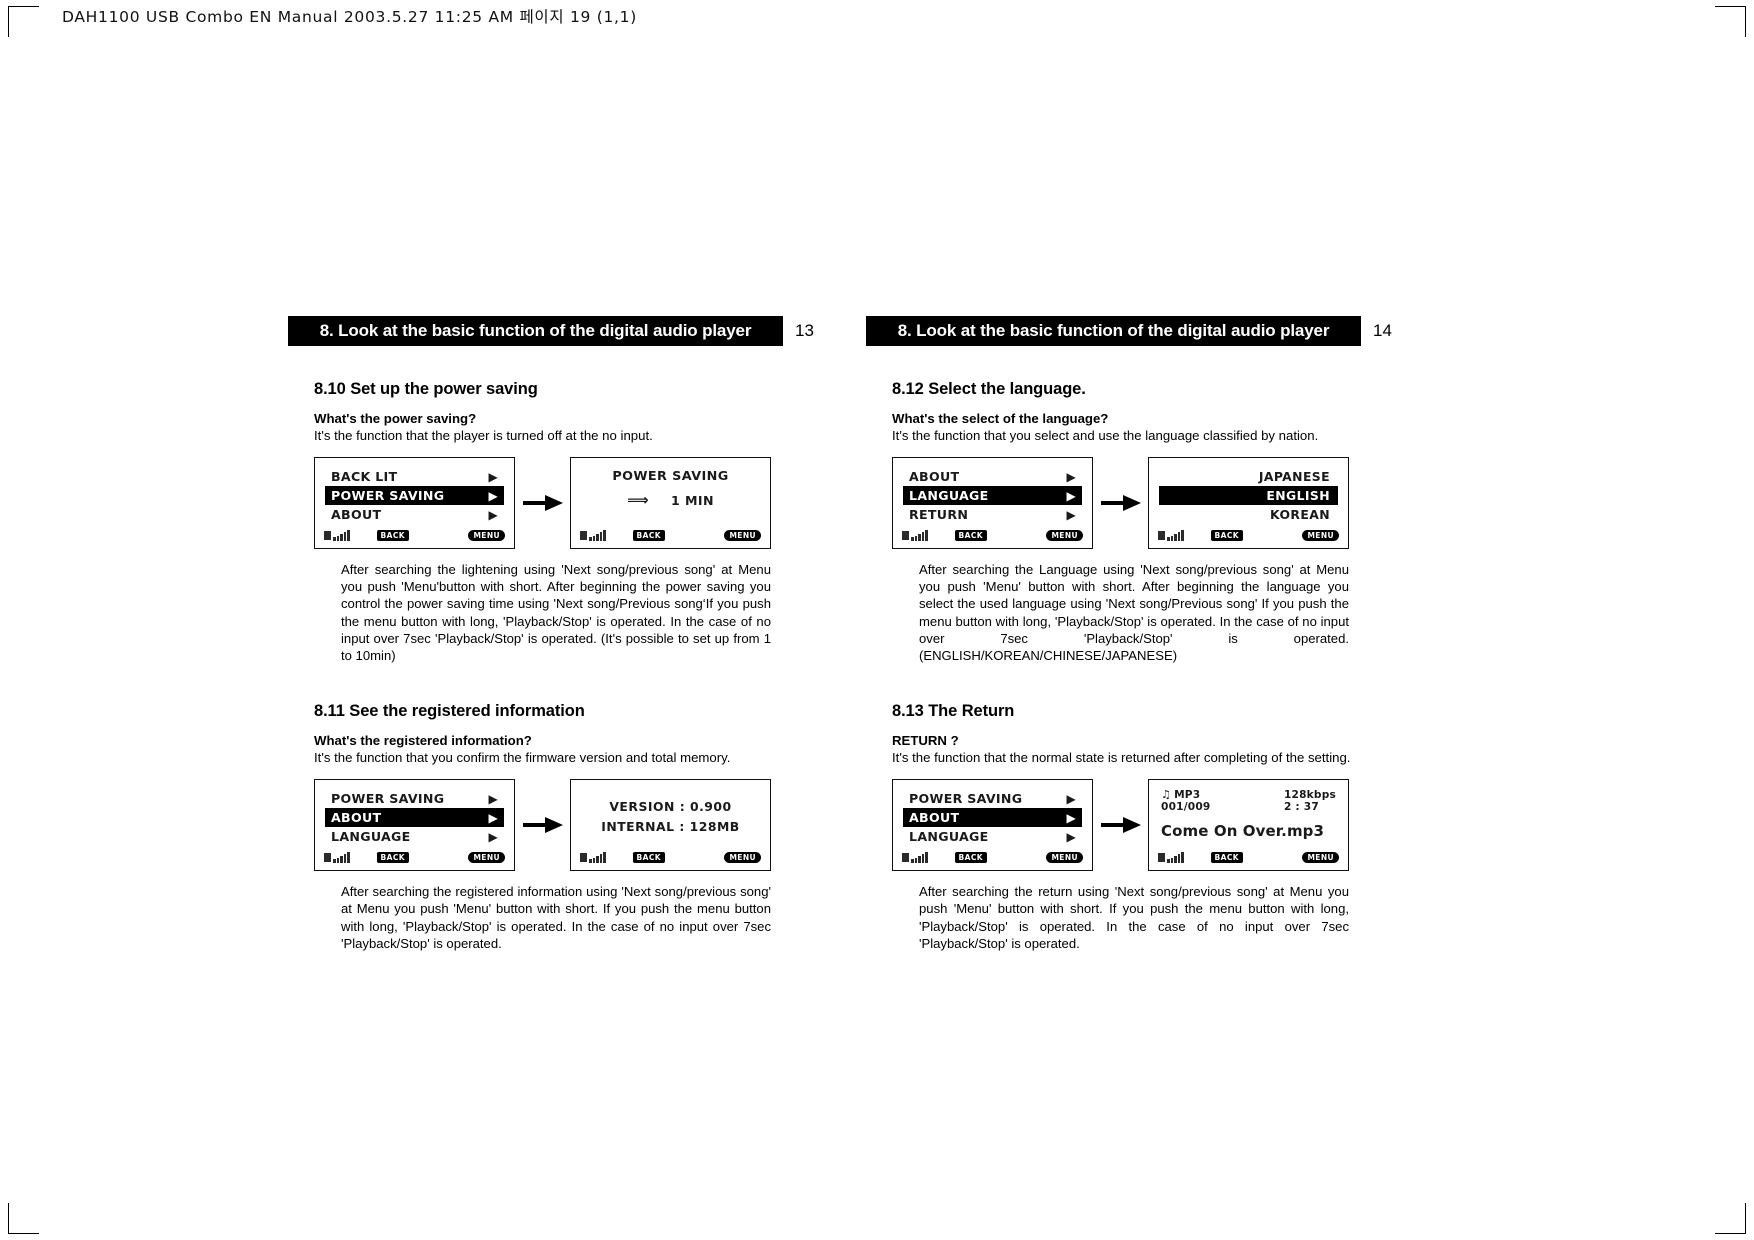  What do you see at coordinates (414, 476) in the screenshot?
I see `lcd-menu-item: BACK LIT ▶` at bounding box center [414, 476].